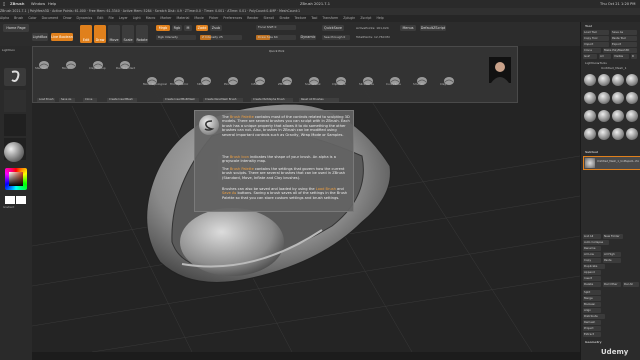 The image size is (640, 360). Describe the element at coordinates (90, 100) in the screenshot. I see `clone-brush-button: Clone` at that location.